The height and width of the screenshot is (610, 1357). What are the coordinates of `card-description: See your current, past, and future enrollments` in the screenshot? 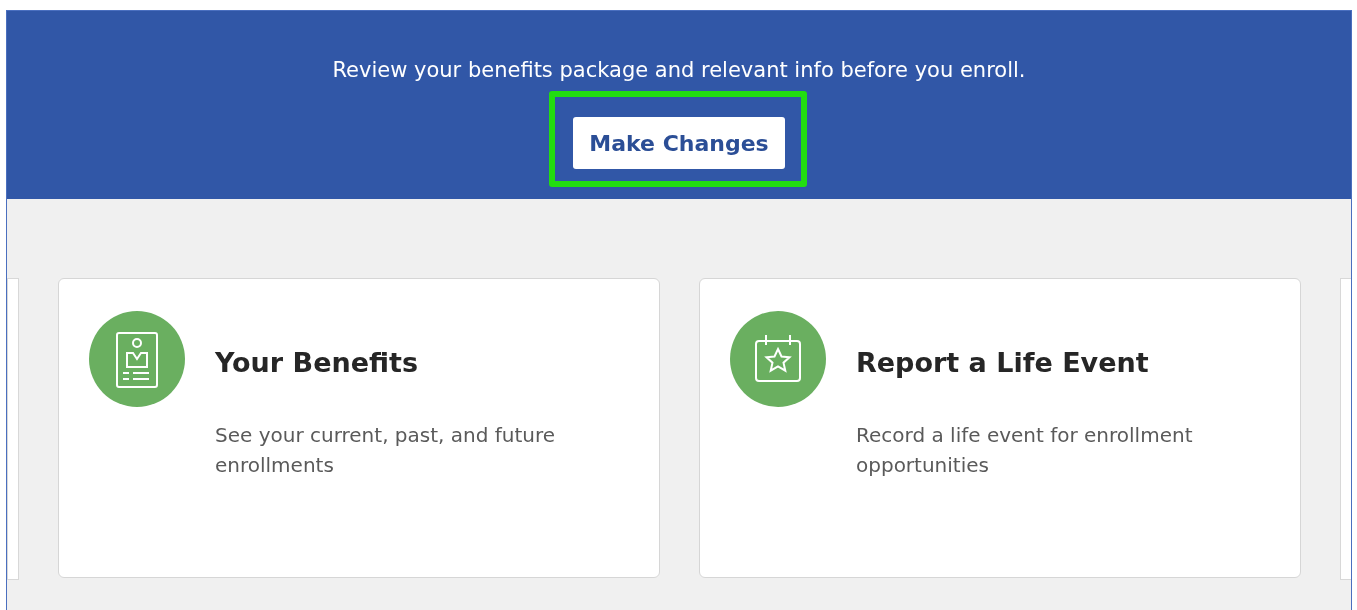 It's located at (386, 450).